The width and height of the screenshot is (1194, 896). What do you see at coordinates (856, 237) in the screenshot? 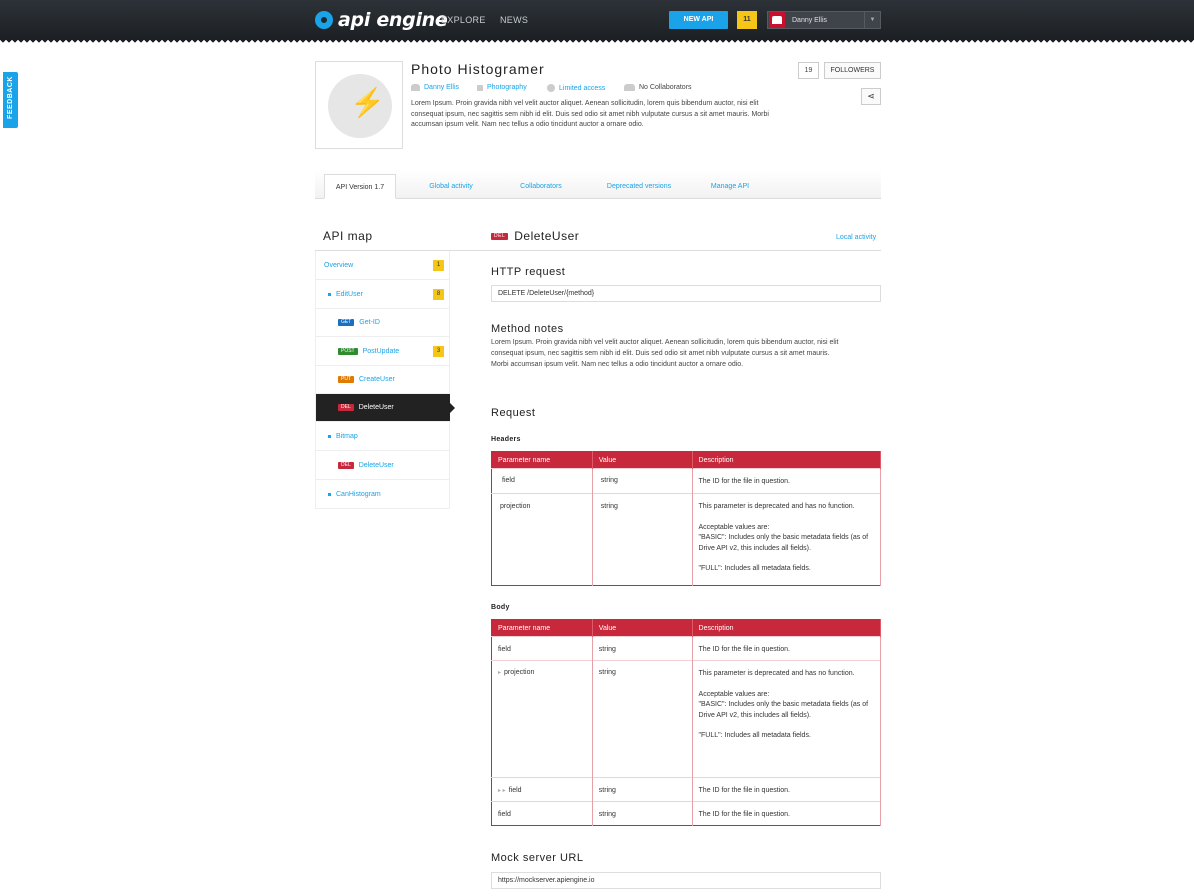
I see `local-activity-link: Local activity` at bounding box center [856, 237].